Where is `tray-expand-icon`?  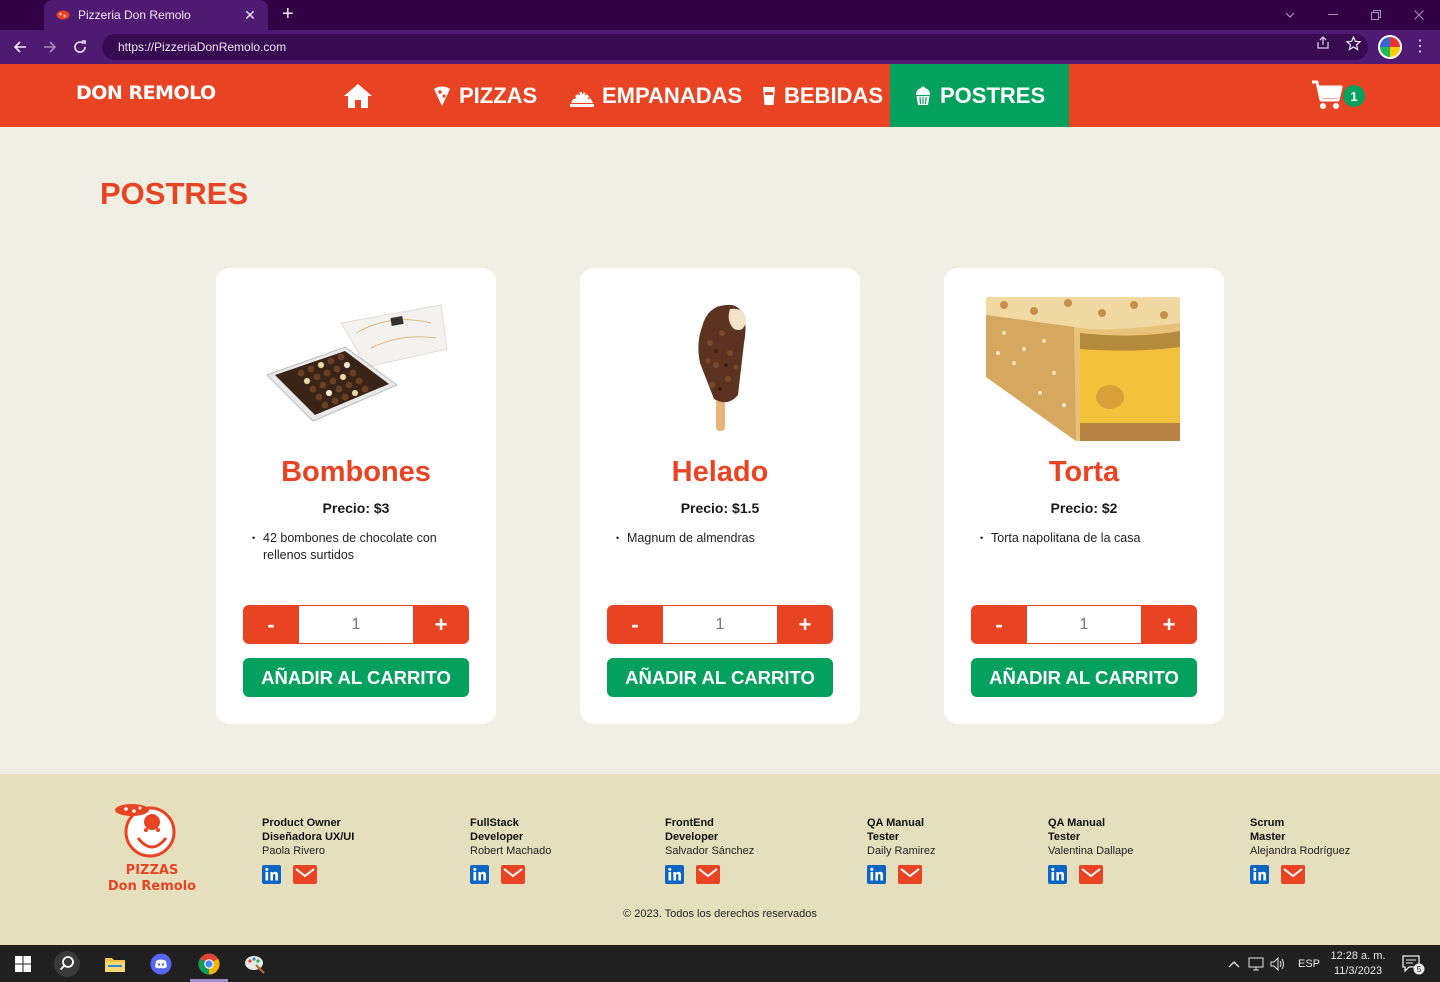
tray-expand-icon is located at coordinates (1234, 964).